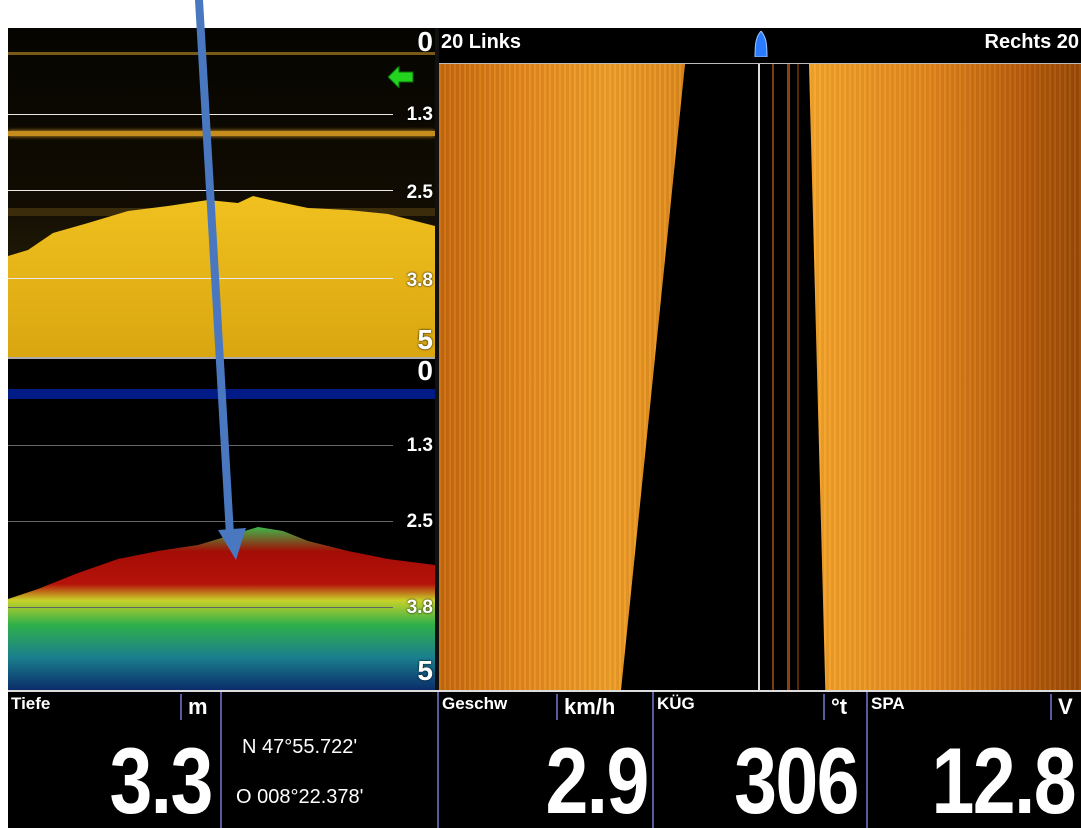  Describe the element at coordinates (1004, 778) in the screenshot. I see `voltage-value: 12.8` at that location.